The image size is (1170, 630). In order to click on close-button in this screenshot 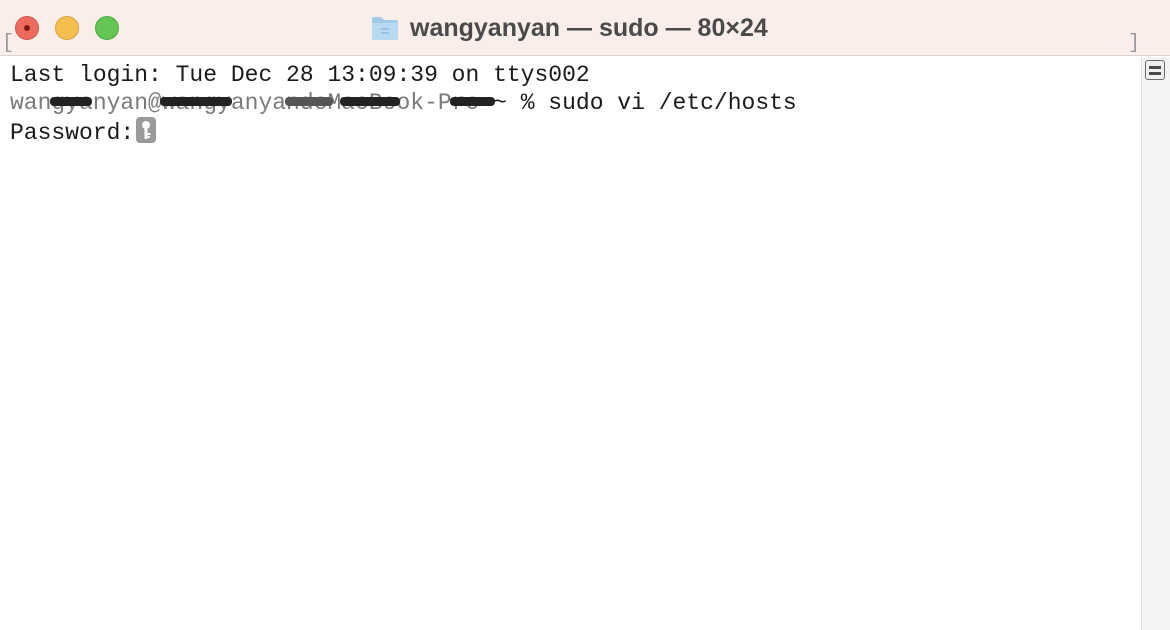, I will do `click(27, 28)`.